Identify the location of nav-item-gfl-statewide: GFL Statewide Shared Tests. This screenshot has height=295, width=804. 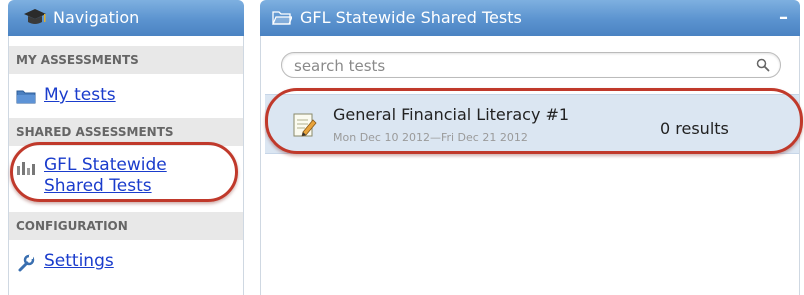
(126, 180).